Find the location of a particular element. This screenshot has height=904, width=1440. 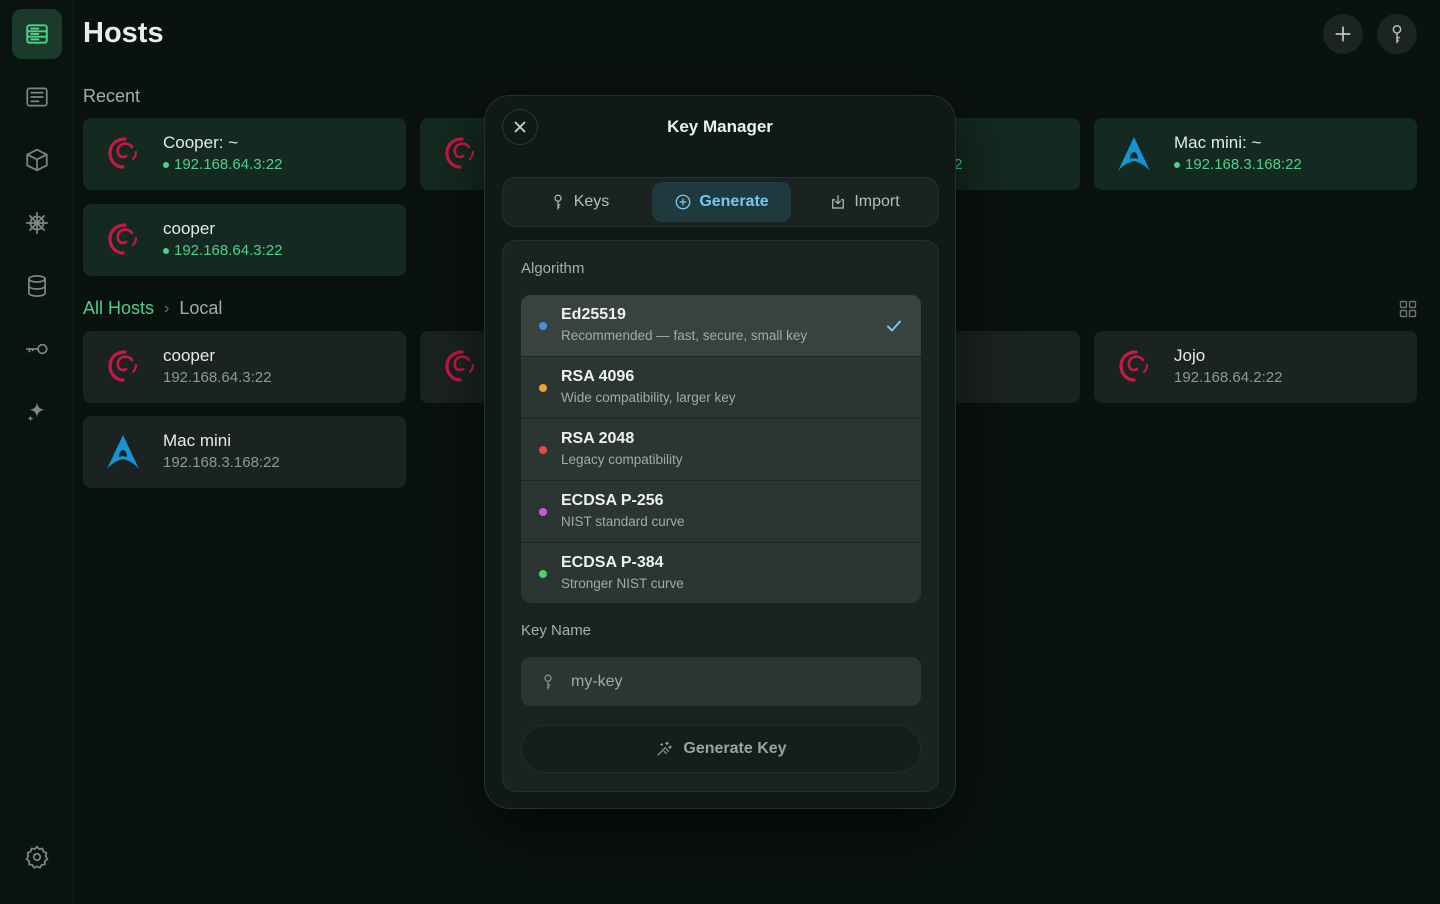

key-manager-button is located at coordinates (1397, 34).